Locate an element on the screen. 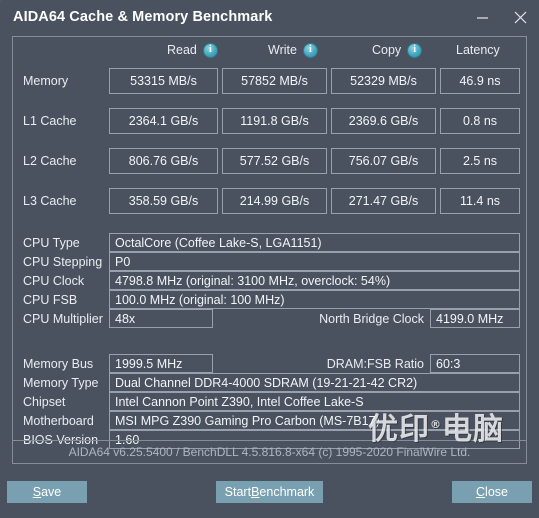 The image size is (539, 518). label-memory-bus: Memory Bus is located at coordinates (58, 363).